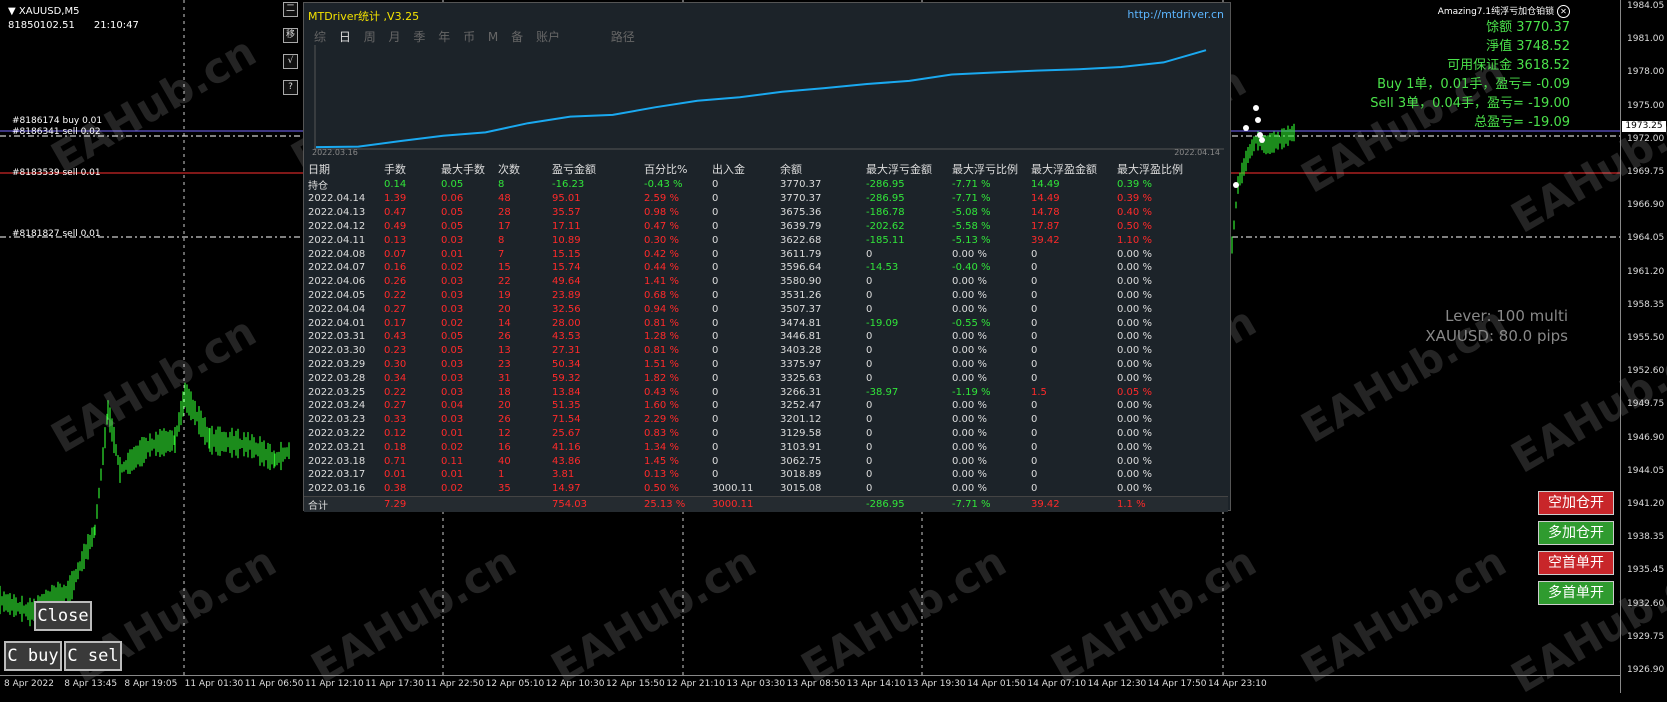 The height and width of the screenshot is (702, 1667). I want to click on total-date: 合计, so click(342, 503).